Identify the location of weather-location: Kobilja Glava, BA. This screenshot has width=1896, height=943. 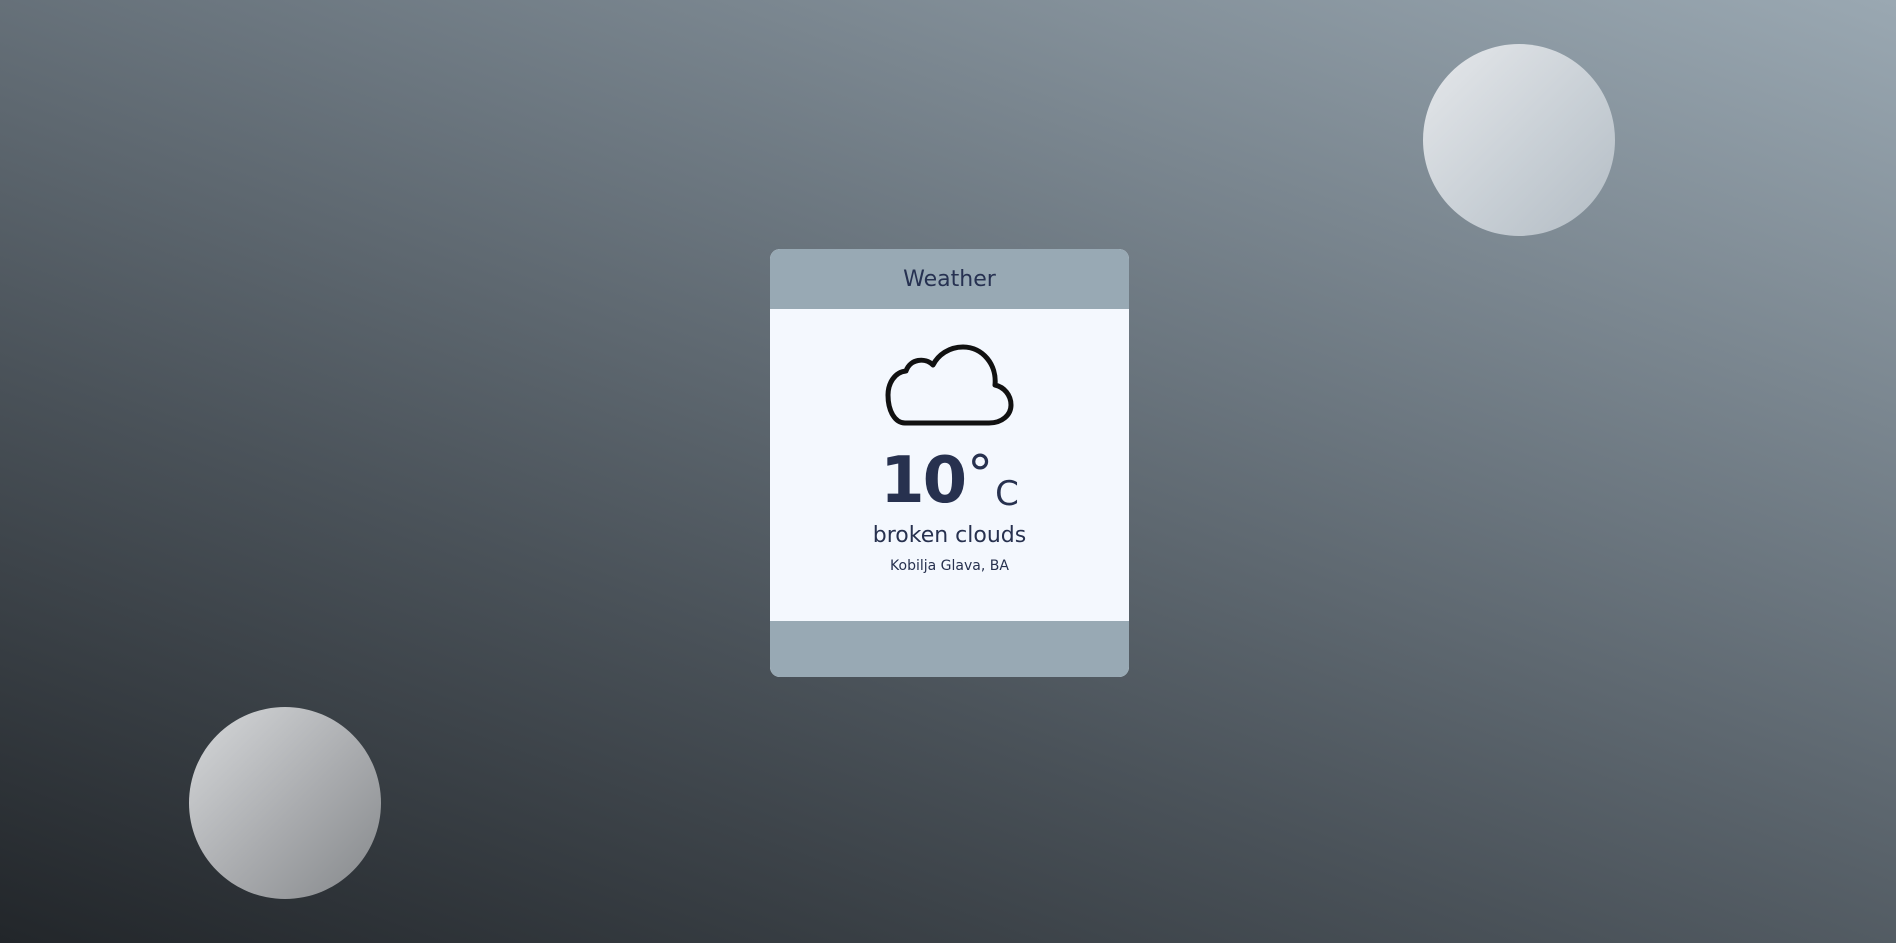
(949, 566).